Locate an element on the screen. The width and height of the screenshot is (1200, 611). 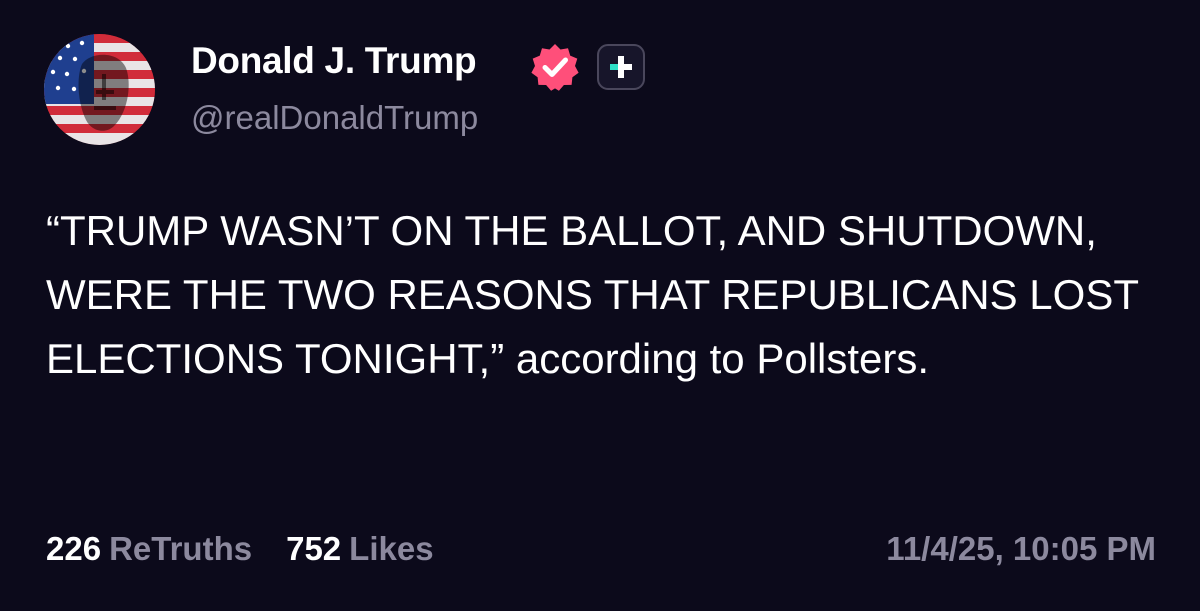
user-handle: @realDonaldTrump is located at coordinates (334, 118).